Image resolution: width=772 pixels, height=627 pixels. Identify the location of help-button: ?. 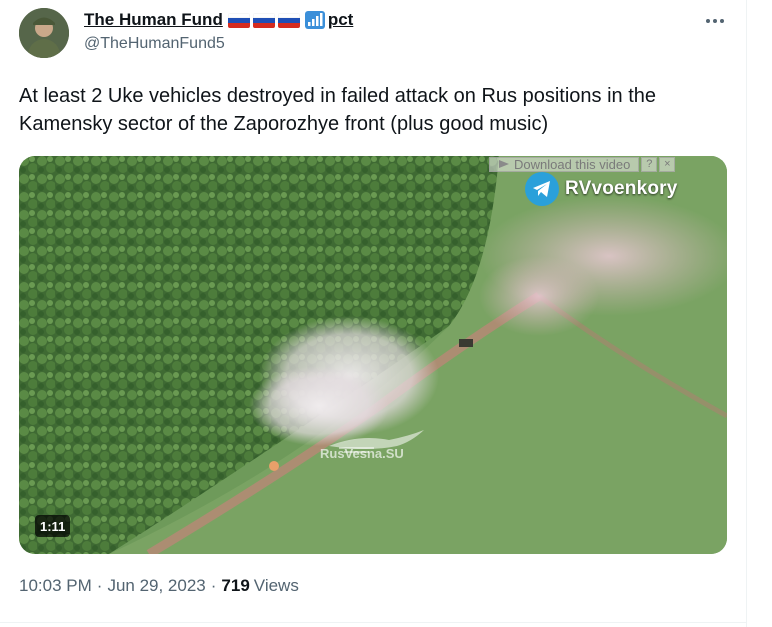
(649, 164).